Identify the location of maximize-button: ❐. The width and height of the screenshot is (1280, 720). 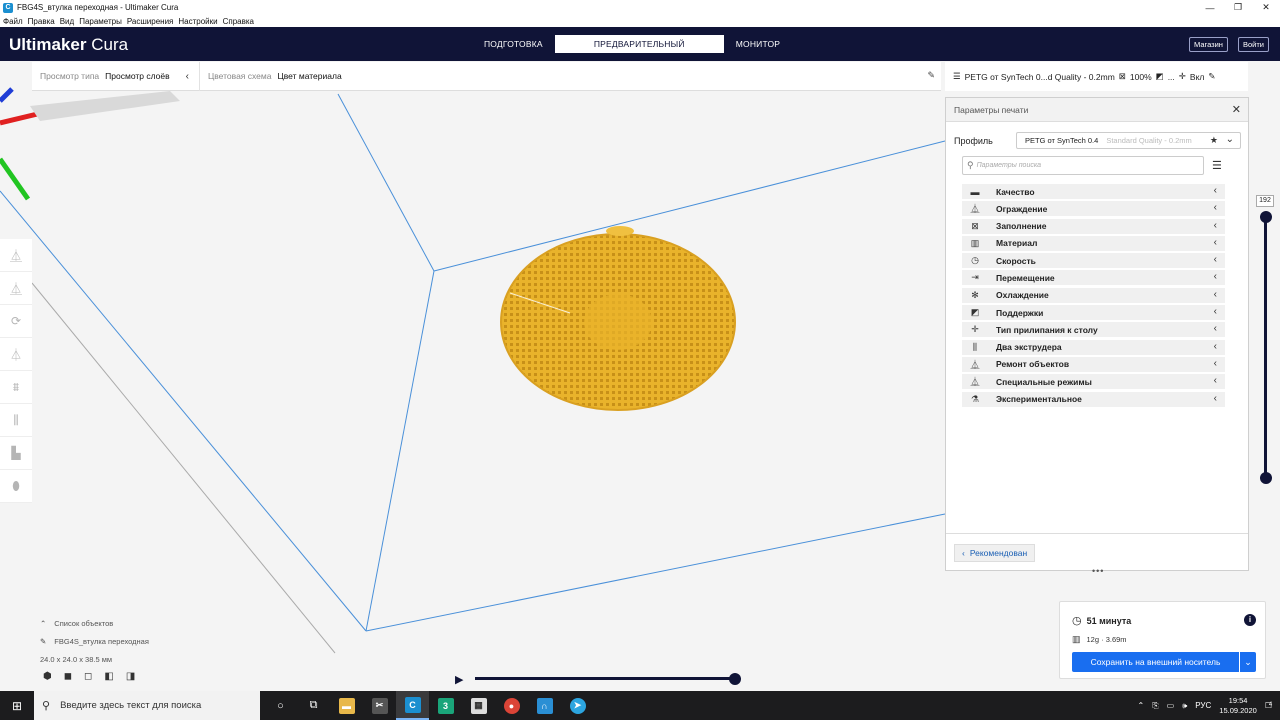
(1238, 7).